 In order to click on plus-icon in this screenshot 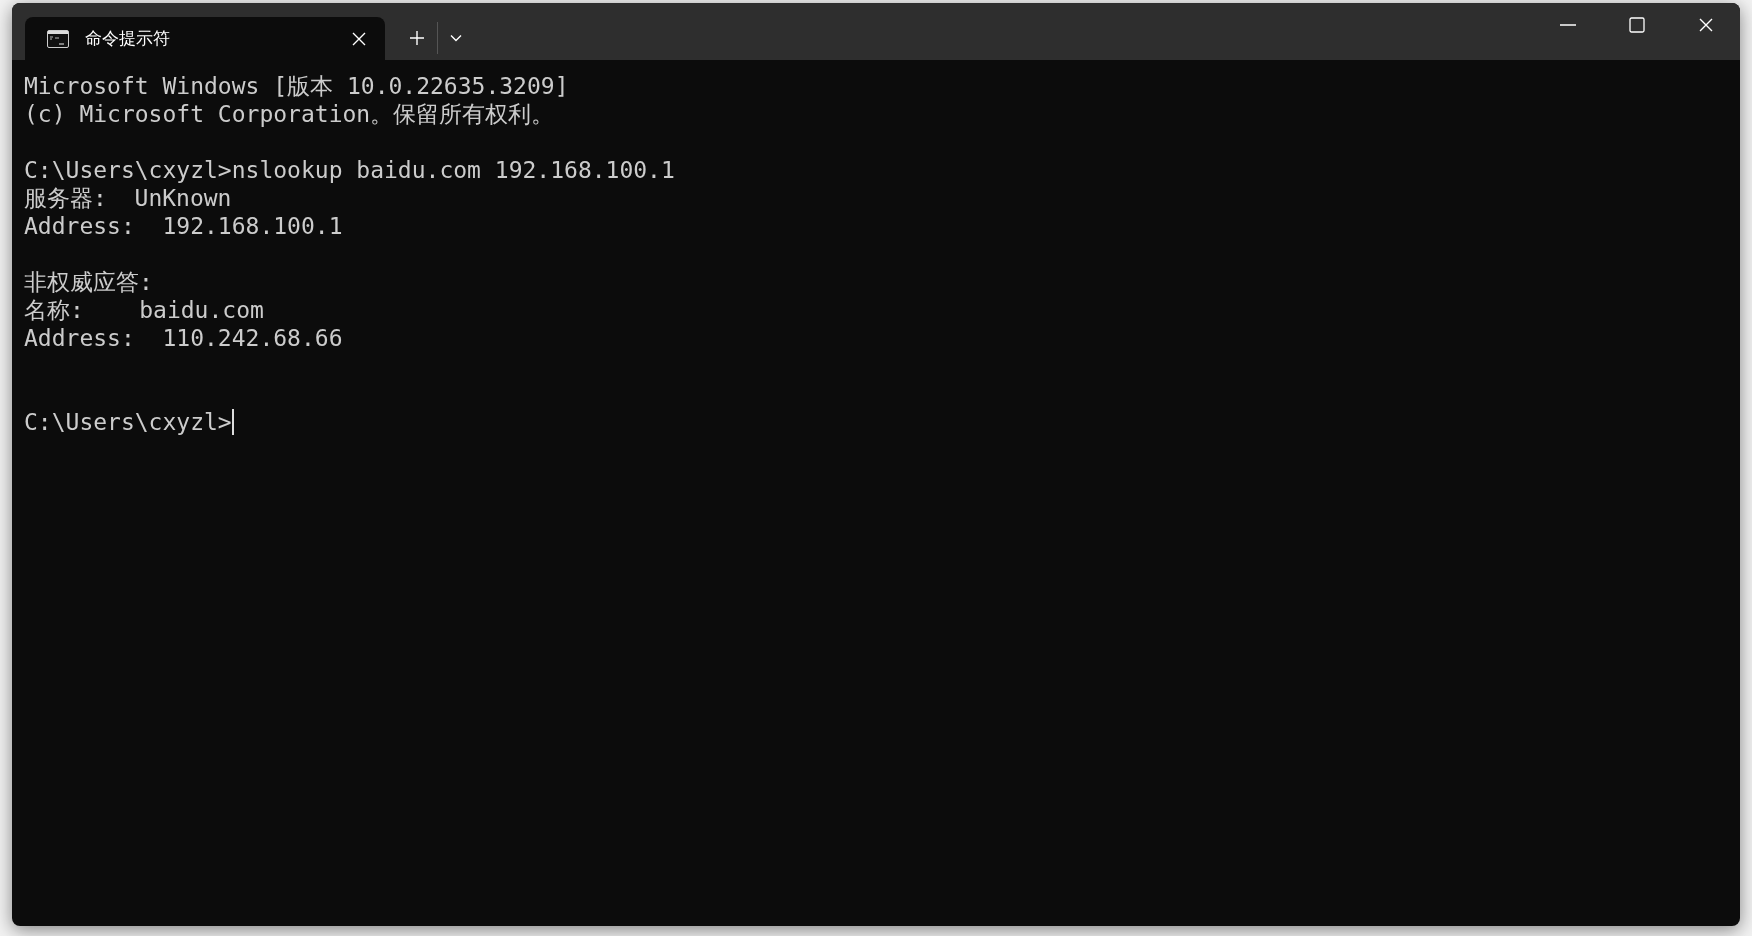, I will do `click(417, 38)`.